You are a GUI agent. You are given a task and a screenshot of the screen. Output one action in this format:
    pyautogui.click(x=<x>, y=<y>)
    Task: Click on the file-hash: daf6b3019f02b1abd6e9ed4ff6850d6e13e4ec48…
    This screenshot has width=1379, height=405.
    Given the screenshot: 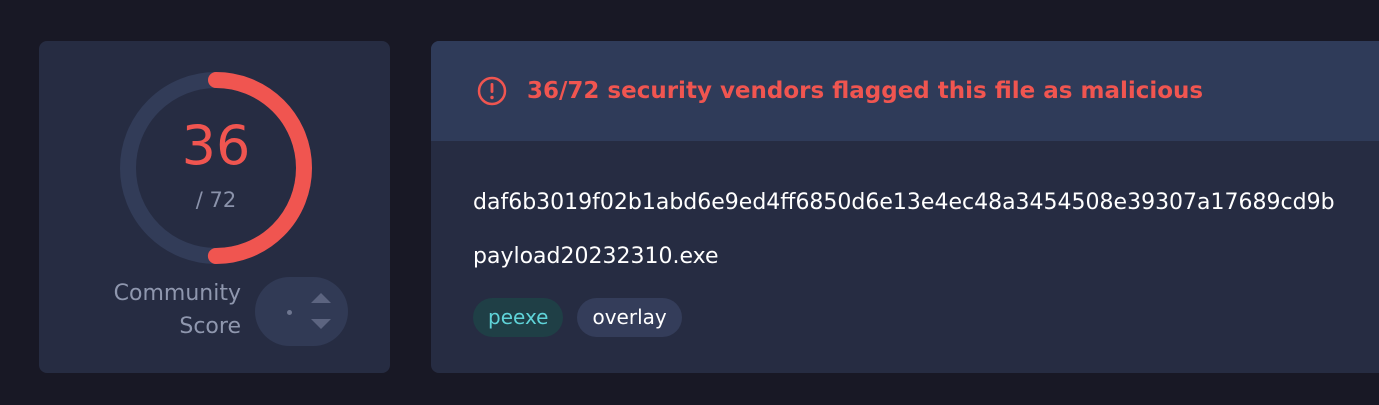 What is the action you would take?
    pyautogui.click(x=904, y=203)
    